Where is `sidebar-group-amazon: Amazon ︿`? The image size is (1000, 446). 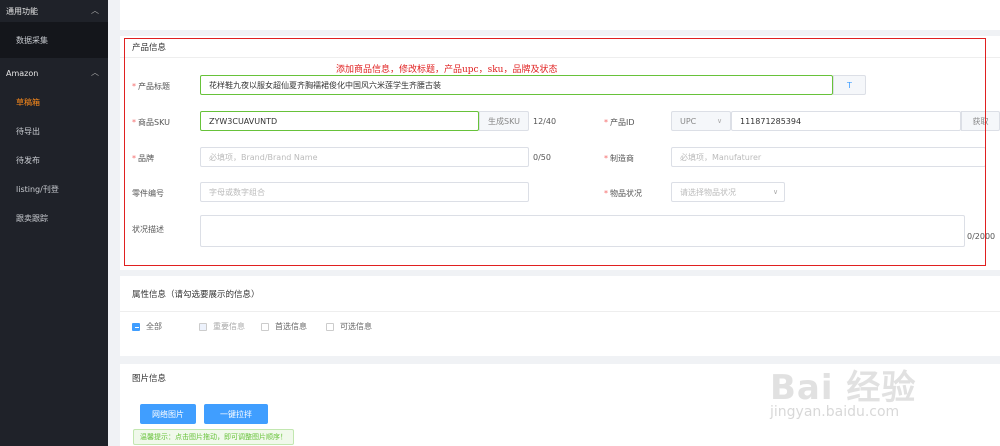
sidebar-group-amazon: Amazon ︿ is located at coordinates (54, 73).